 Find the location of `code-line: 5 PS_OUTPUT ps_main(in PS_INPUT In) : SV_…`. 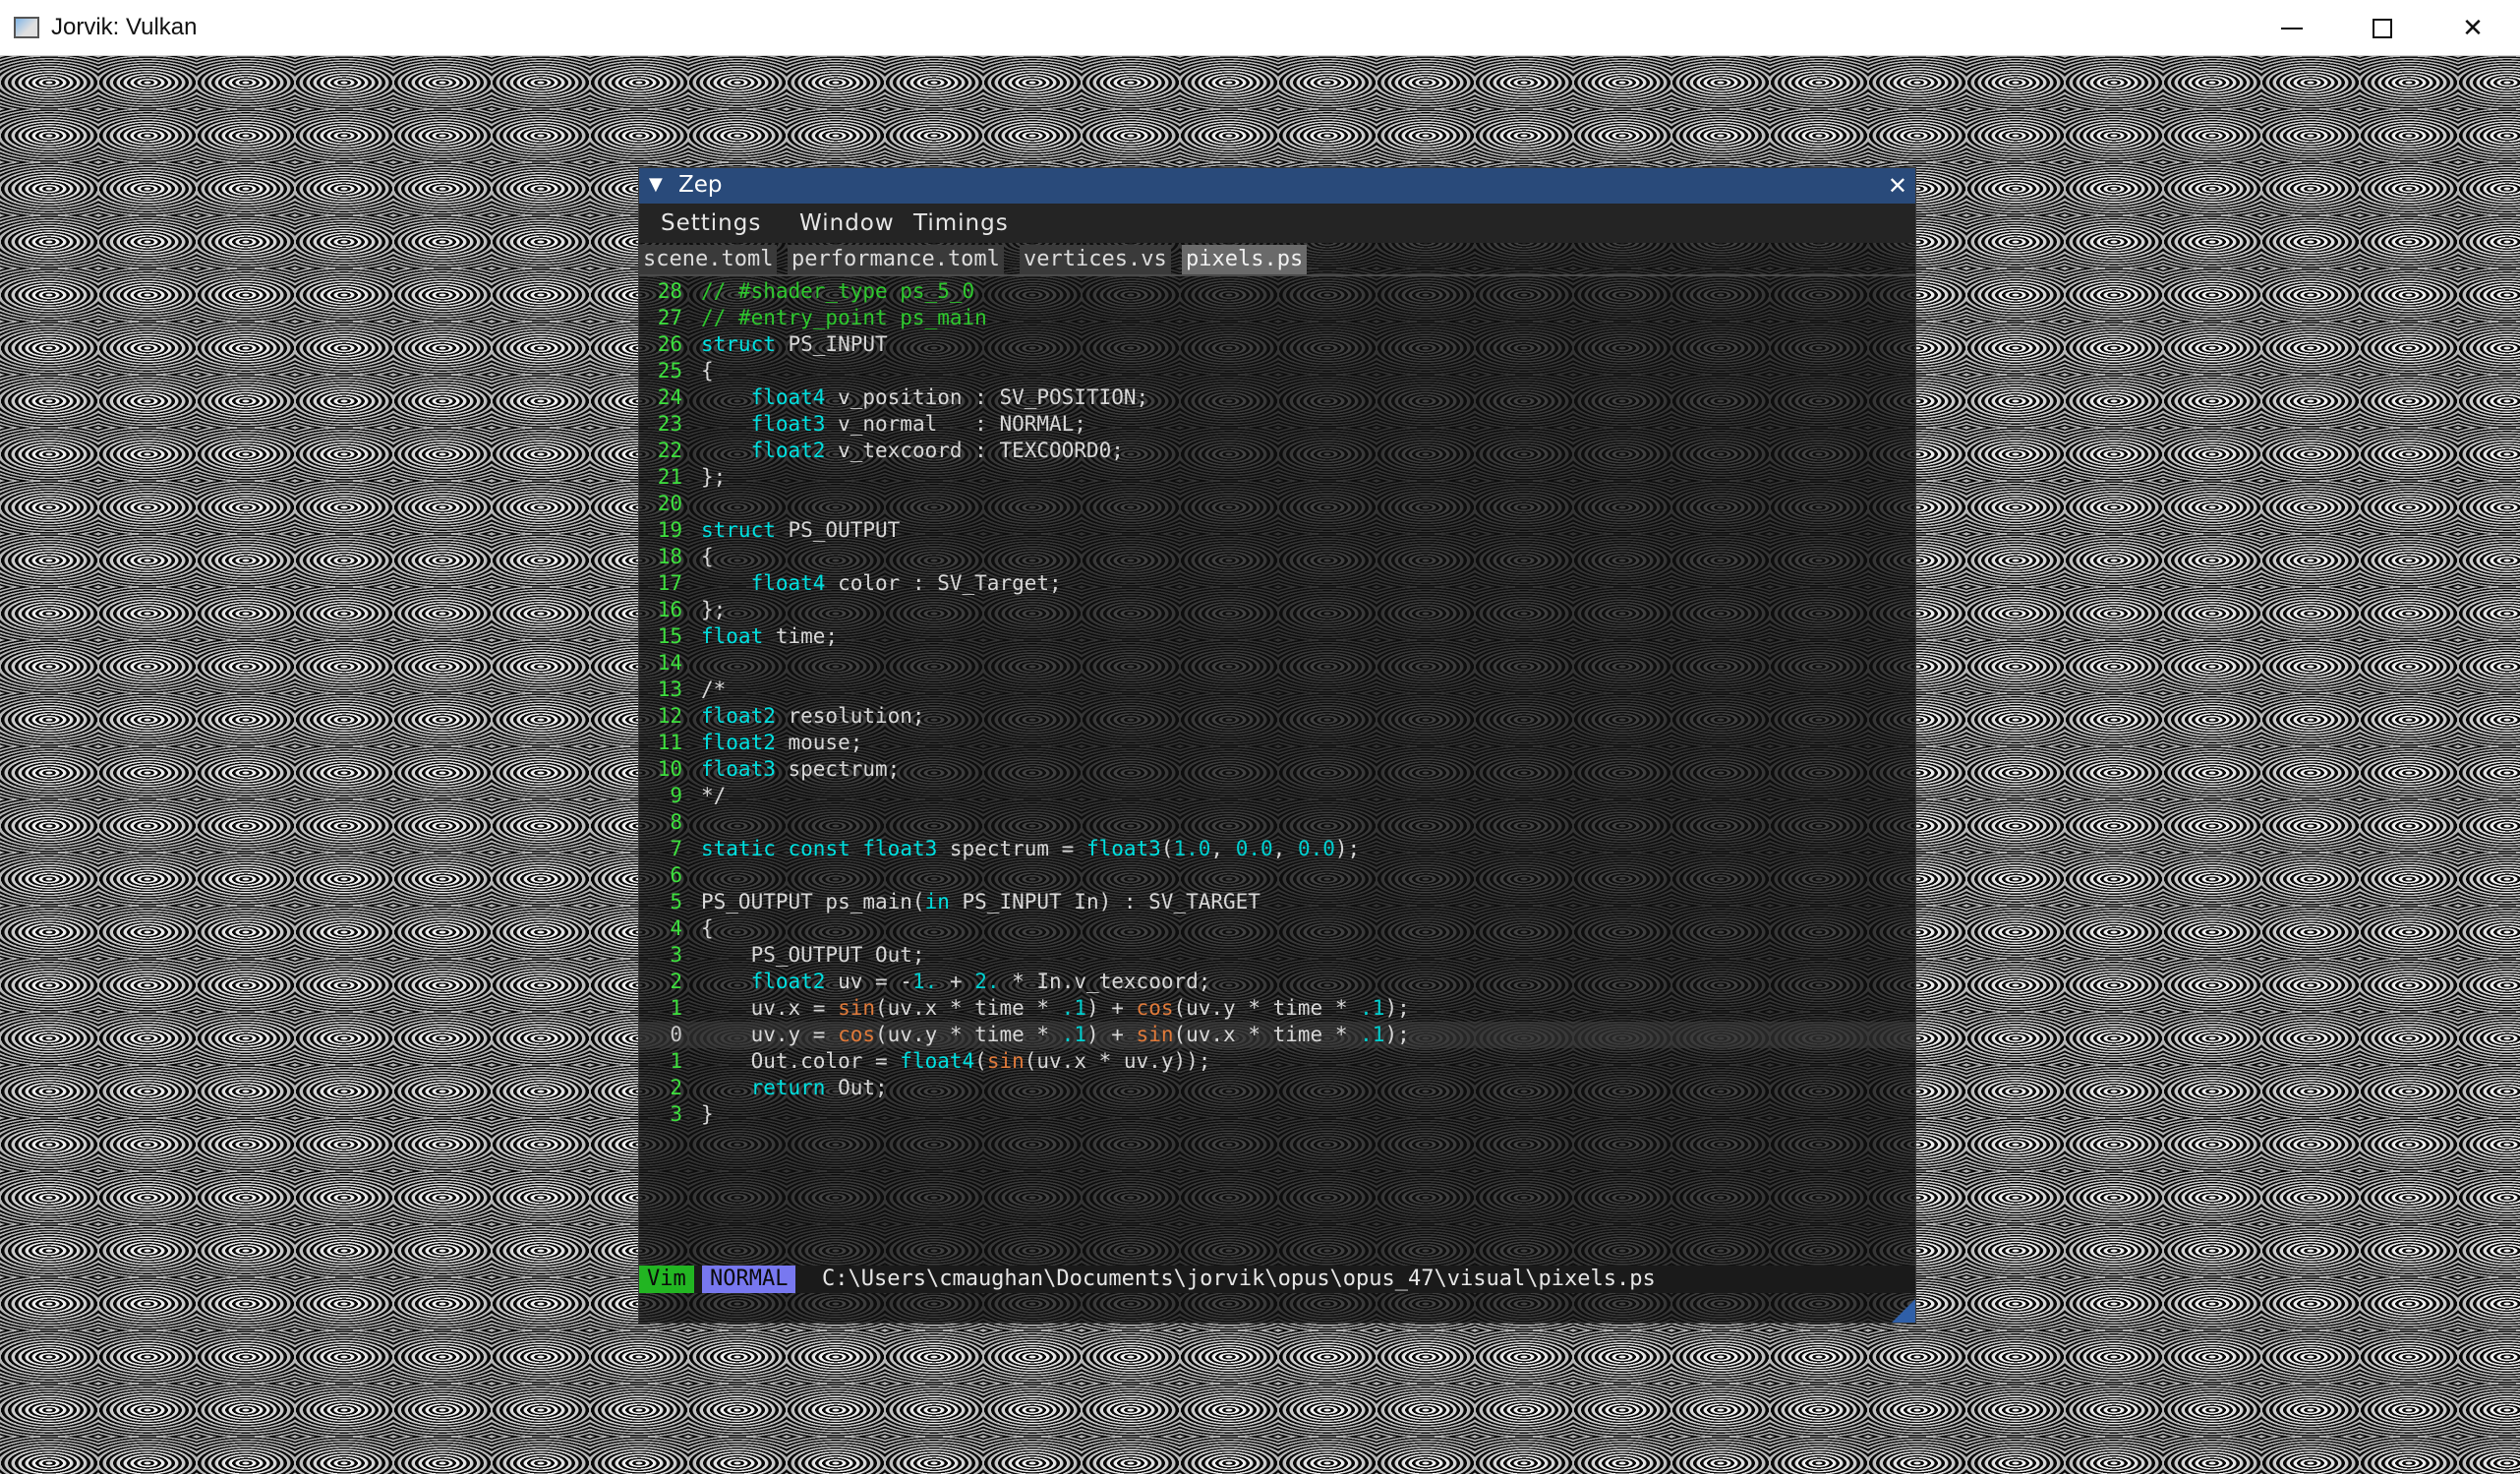

code-line: 5 PS_OUTPUT ps_main(in PS_INPUT In) : SV_… is located at coordinates (1277, 902).